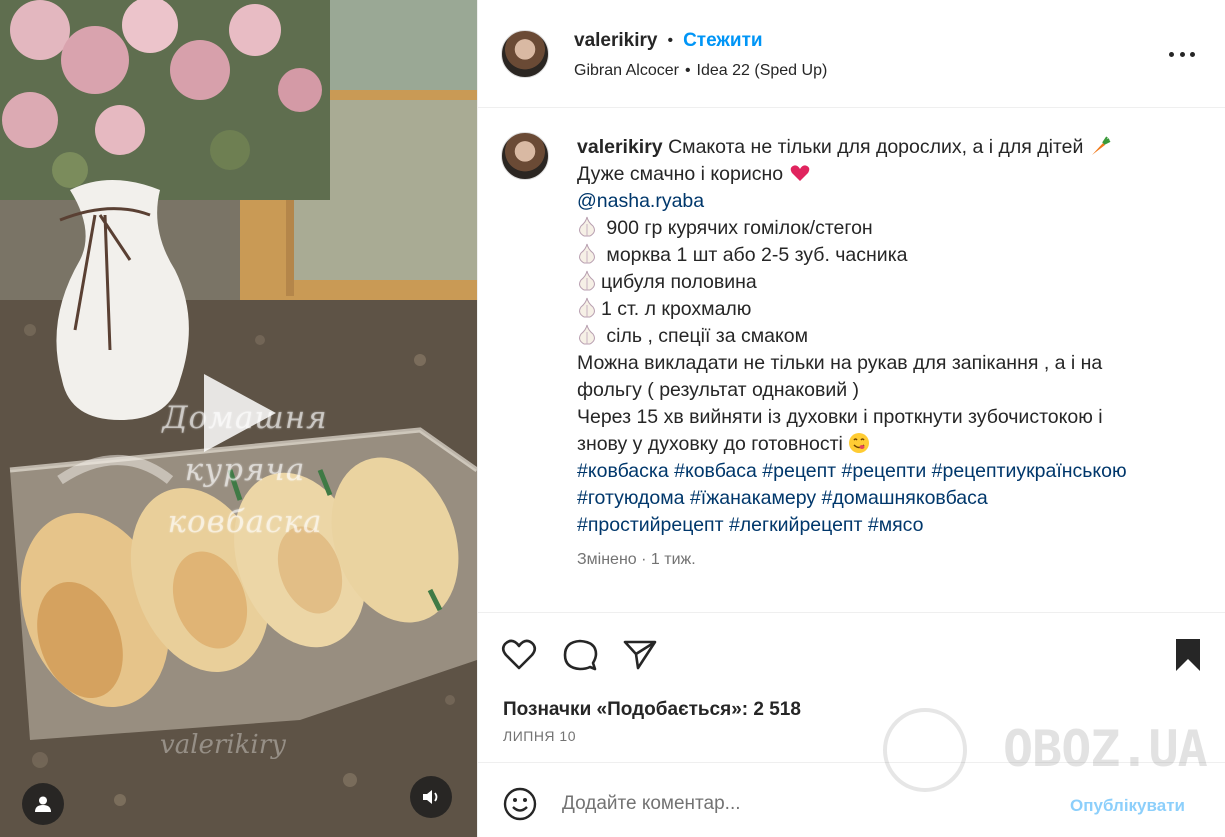 The height and width of the screenshot is (837, 1225). Describe the element at coordinates (640, 655) in the screenshot. I see `send-icon` at that location.